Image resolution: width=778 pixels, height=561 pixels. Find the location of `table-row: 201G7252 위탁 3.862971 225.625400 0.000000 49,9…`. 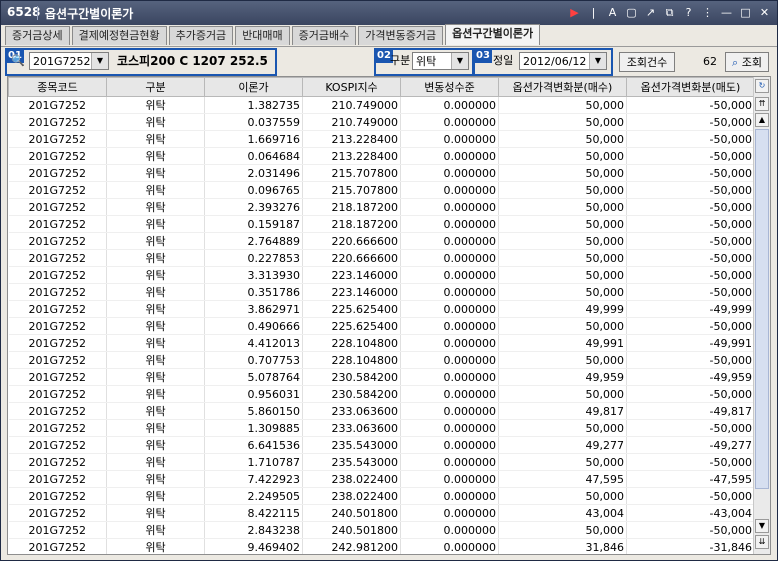

table-row: 201G7252 위탁 3.862971 225.625400 0.000000 49,9… is located at coordinates (381, 309).